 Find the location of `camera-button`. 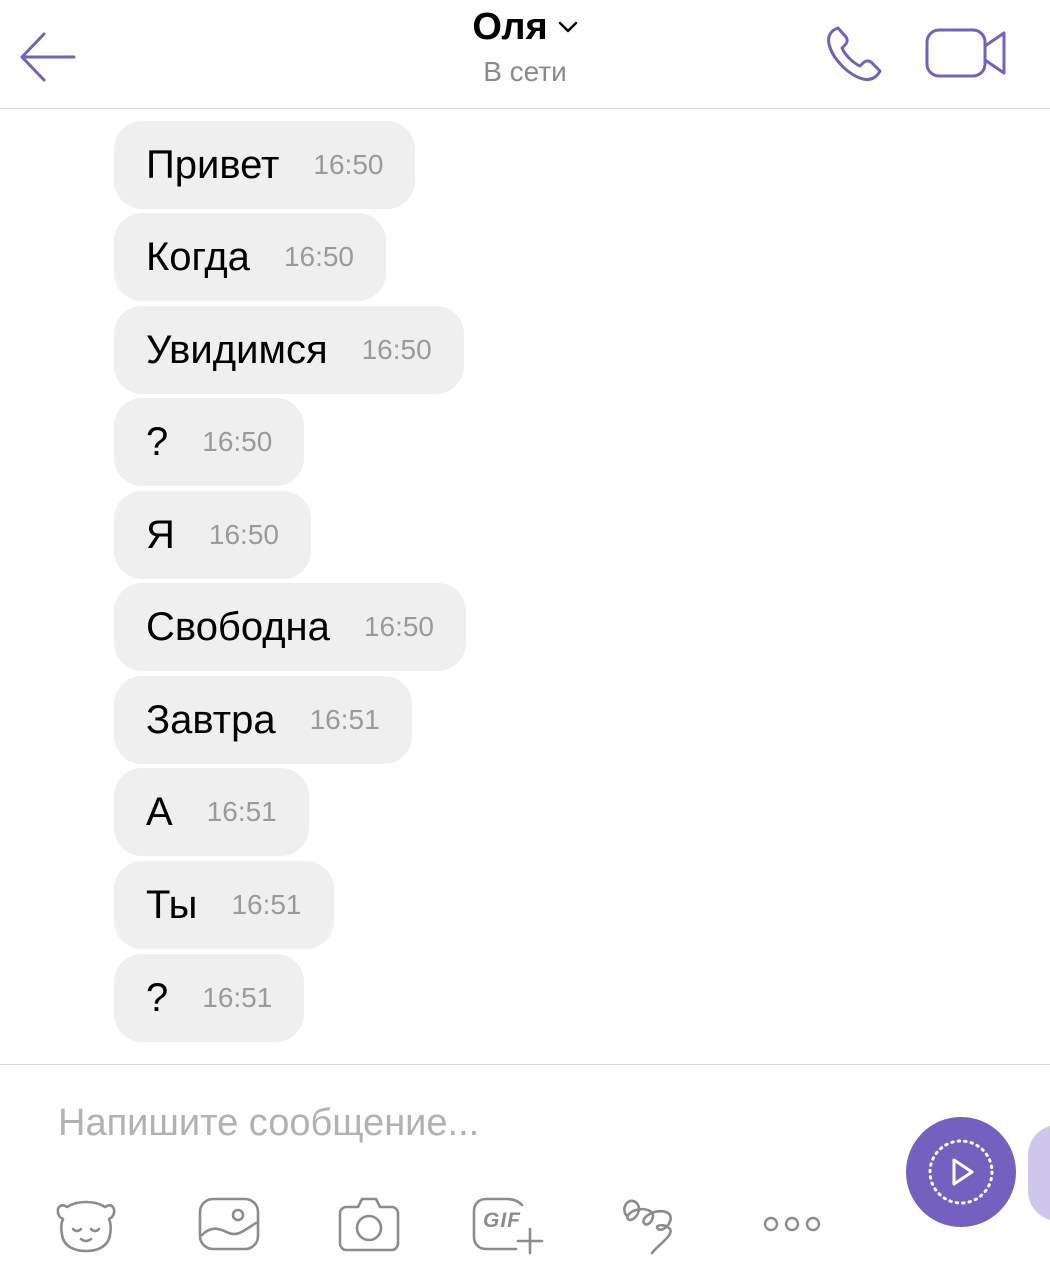

camera-button is located at coordinates (369, 1224).